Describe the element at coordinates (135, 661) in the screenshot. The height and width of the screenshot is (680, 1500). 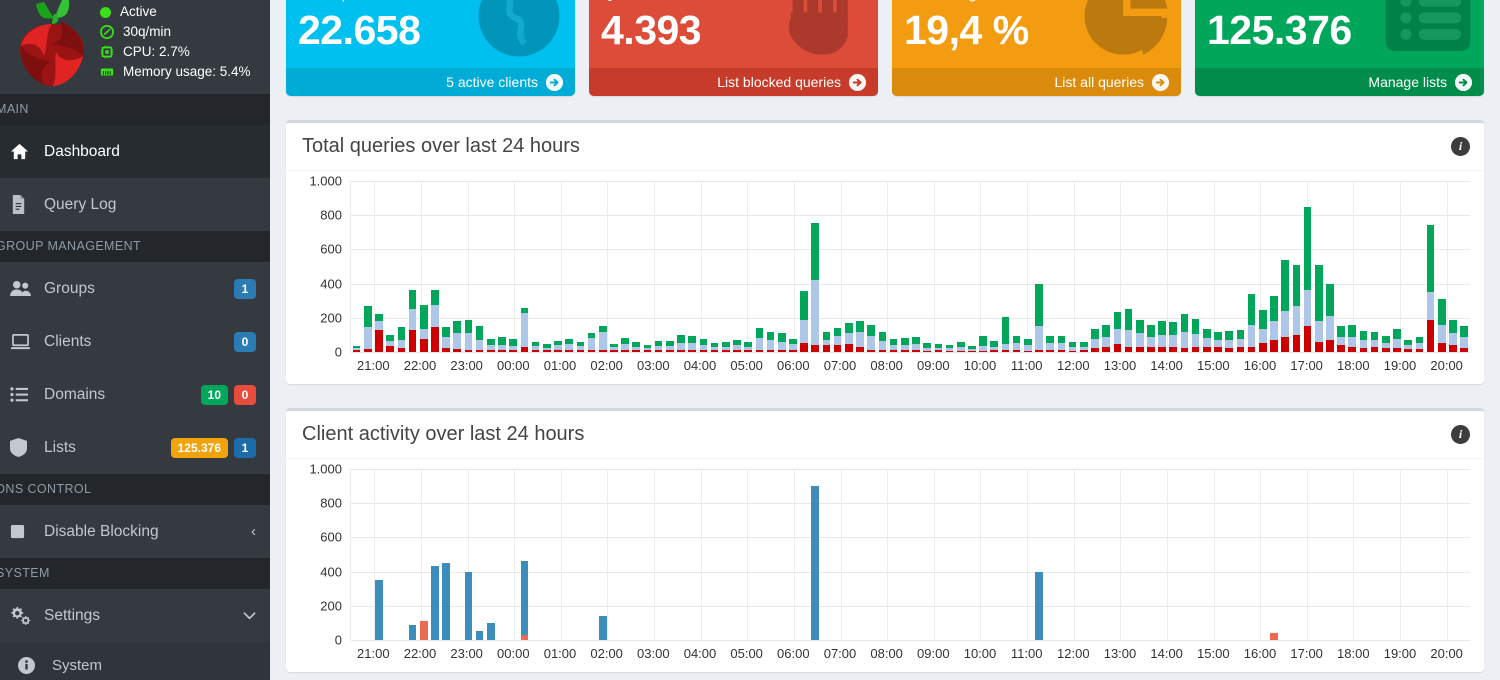
I see `sidebar-item-system: System` at that location.